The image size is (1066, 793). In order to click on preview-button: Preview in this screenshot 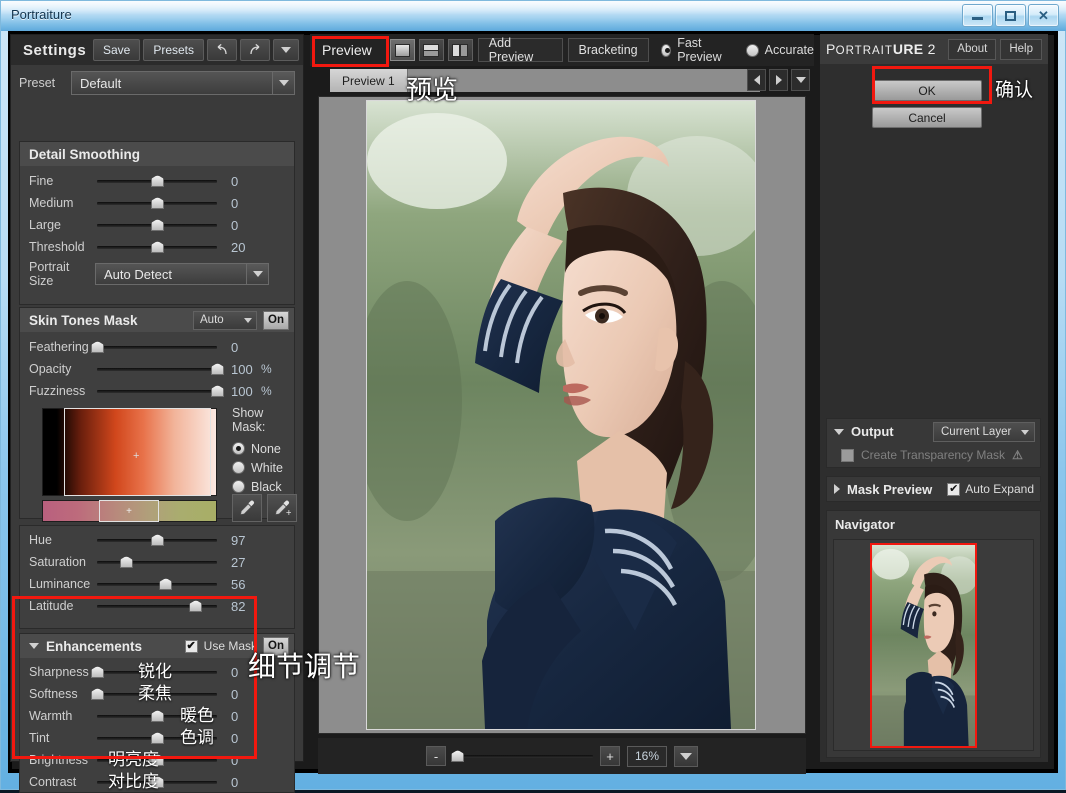, I will do `click(347, 50)`.